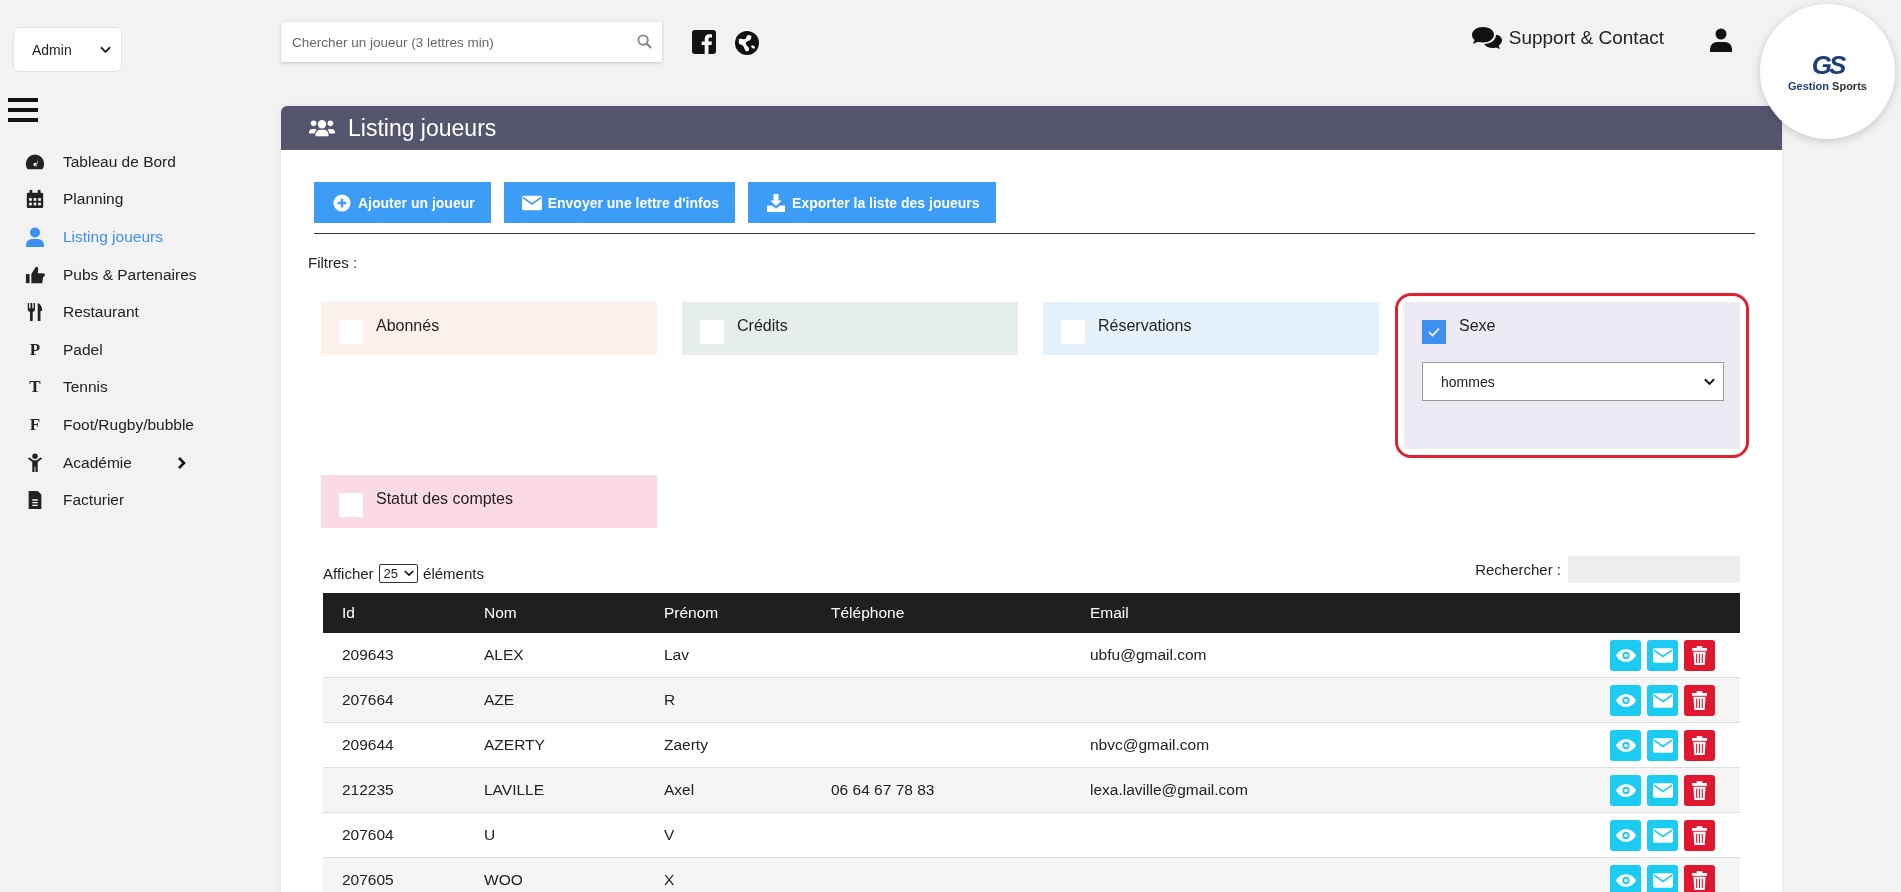  I want to click on letter-icon: T, so click(35, 387).